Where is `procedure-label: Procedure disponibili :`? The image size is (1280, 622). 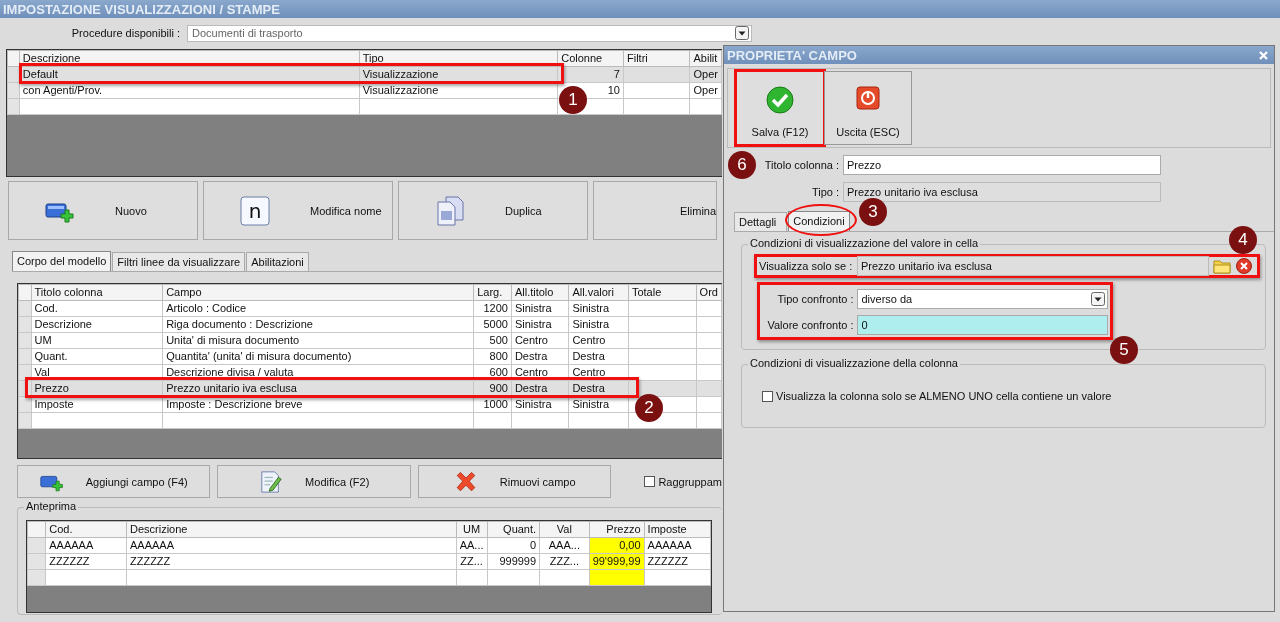 procedure-label: Procedure disponibili : is located at coordinates (125, 33).